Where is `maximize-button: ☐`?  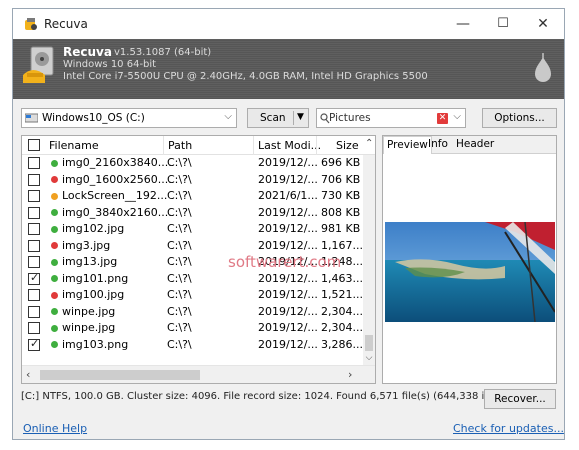 maximize-button: ☐ is located at coordinates (503, 24).